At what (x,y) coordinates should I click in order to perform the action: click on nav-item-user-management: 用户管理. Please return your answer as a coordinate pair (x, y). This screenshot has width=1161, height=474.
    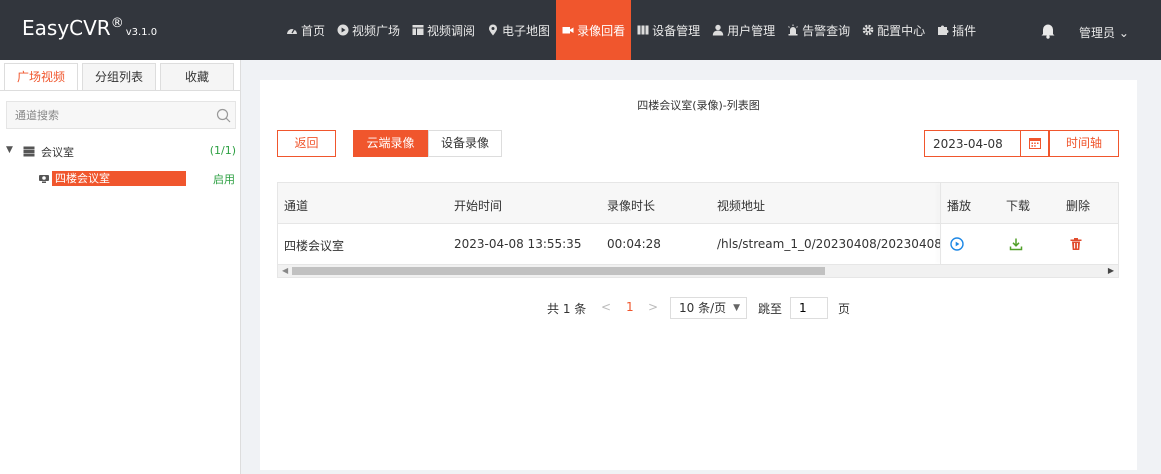
    Looking at the image, I should click on (743, 30).